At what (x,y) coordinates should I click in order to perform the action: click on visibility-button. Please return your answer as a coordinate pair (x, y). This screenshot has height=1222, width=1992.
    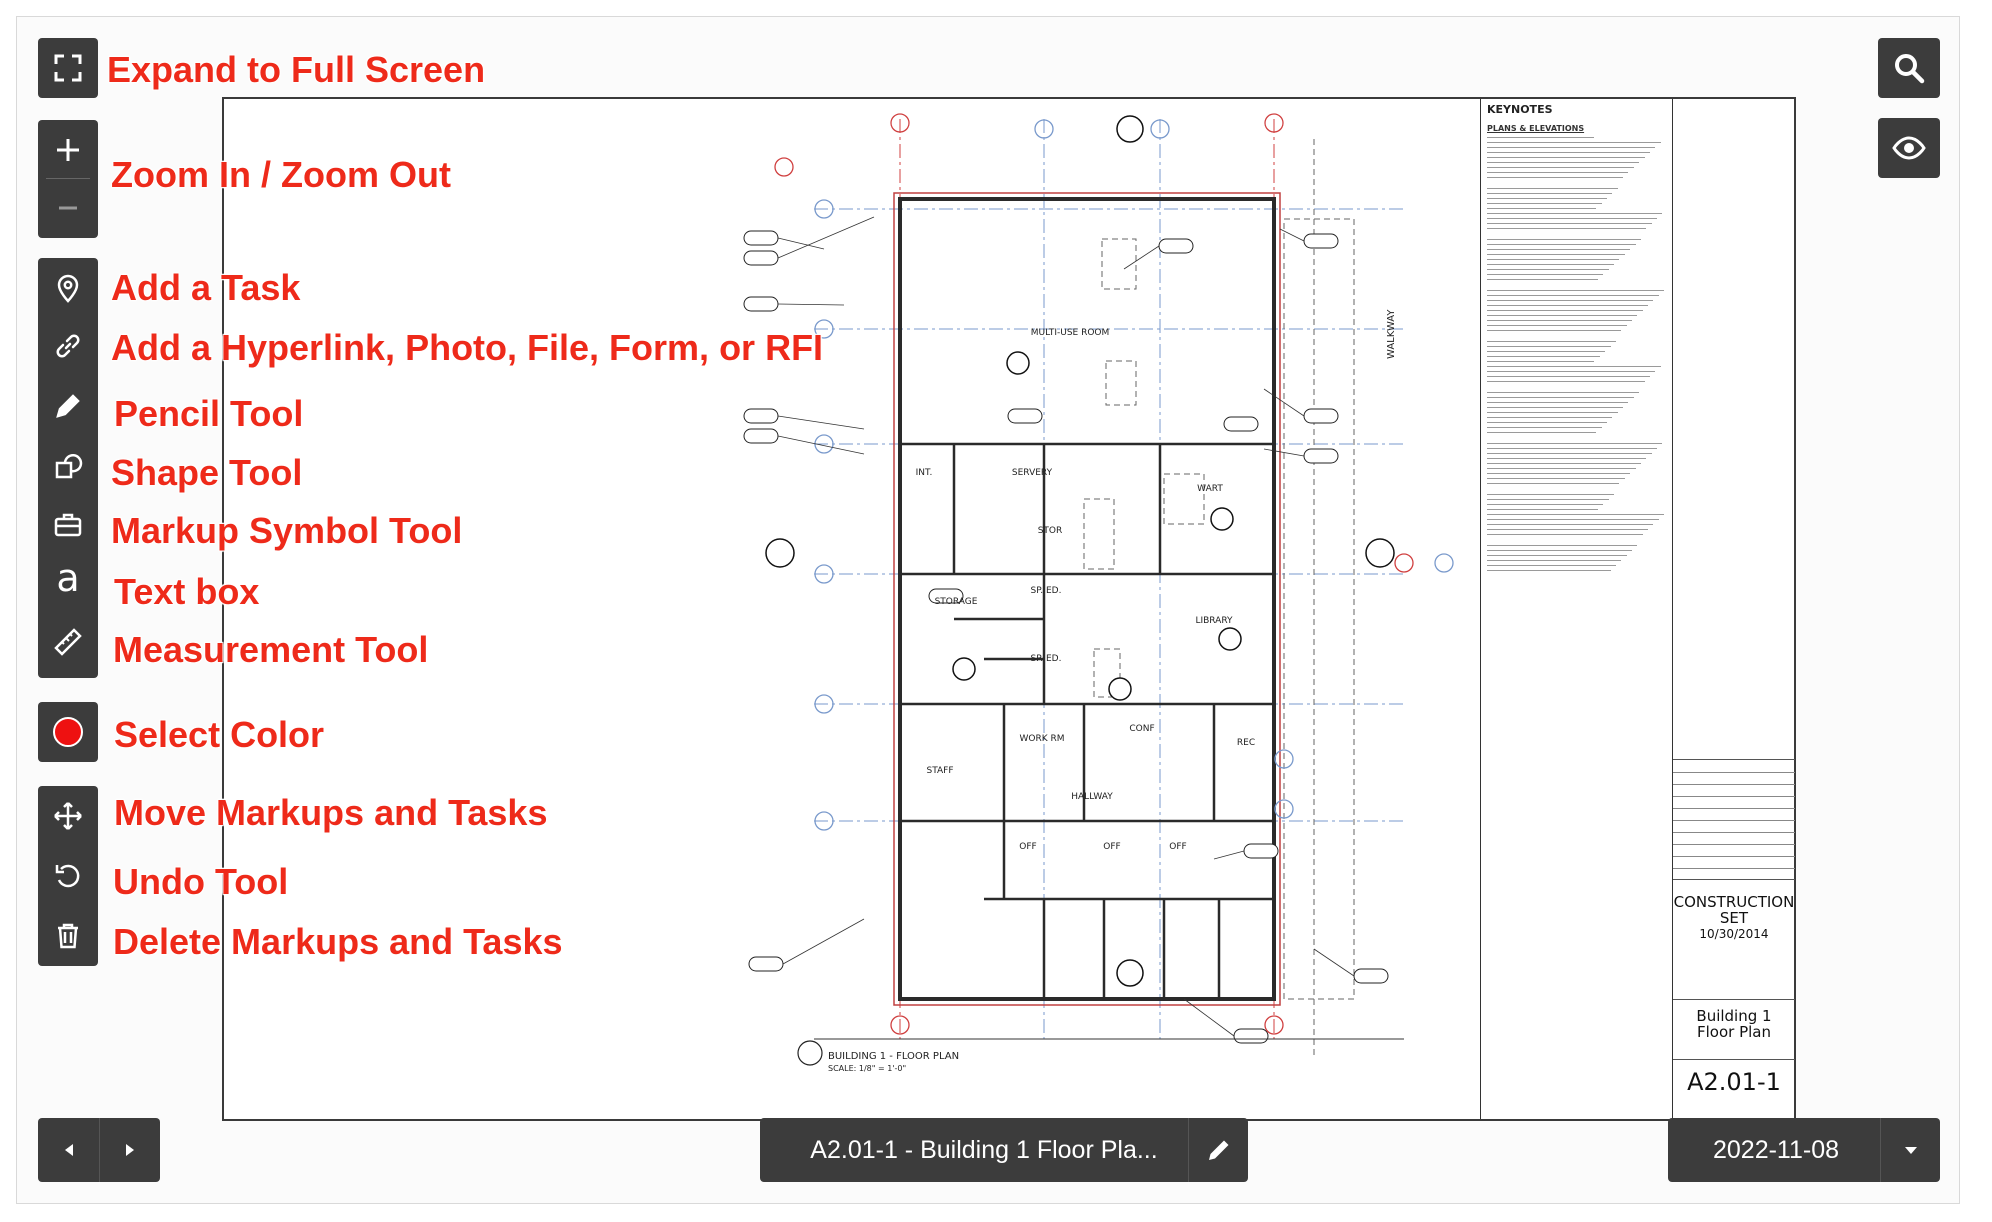
    Looking at the image, I should click on (1909, 148).